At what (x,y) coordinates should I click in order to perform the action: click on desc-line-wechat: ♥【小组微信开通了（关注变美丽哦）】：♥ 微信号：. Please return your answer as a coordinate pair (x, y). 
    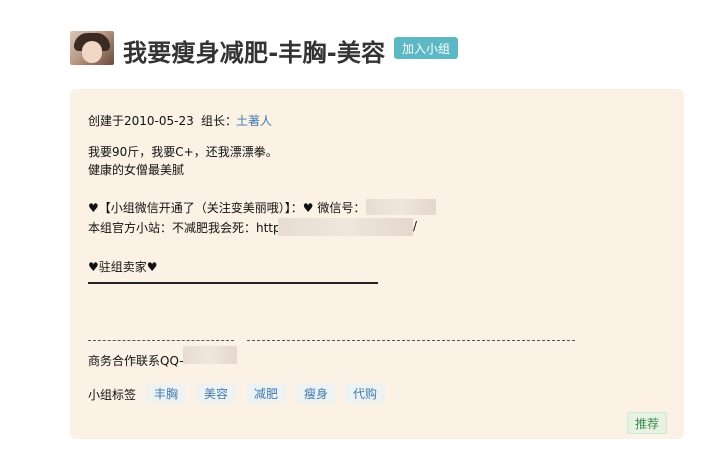
    Looking at the image, I should click on (227, 208).